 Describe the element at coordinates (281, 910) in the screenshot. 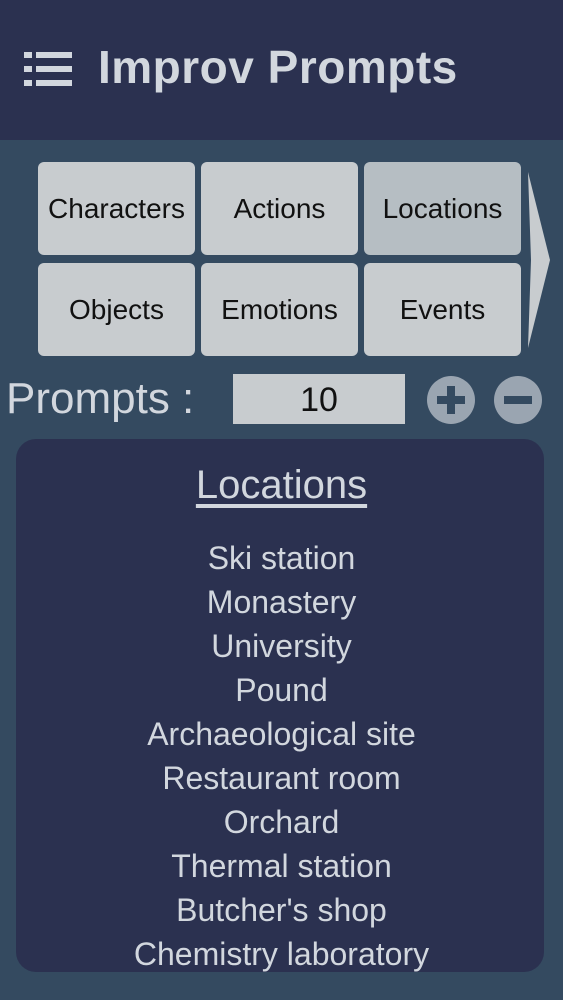

I see `list-item: Butcher's shop` at that location.